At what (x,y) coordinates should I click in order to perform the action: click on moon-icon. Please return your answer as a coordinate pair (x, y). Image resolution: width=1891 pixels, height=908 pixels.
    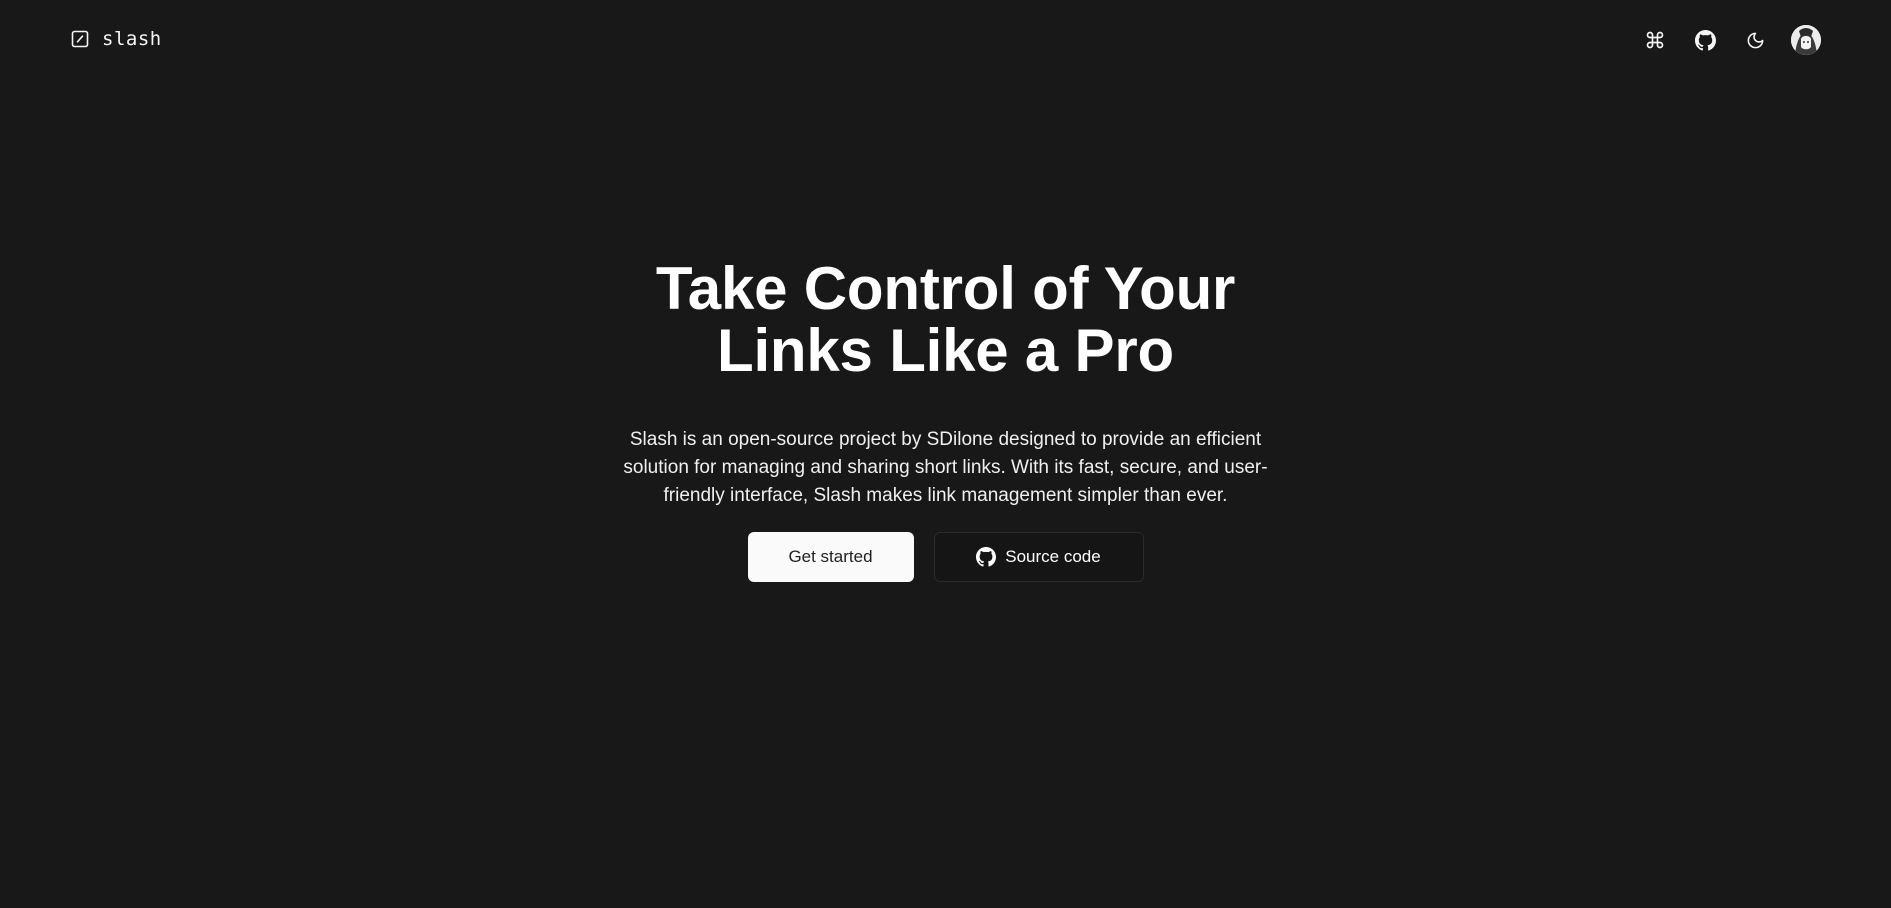
    Looking at the image, I should click on (1755, 40).